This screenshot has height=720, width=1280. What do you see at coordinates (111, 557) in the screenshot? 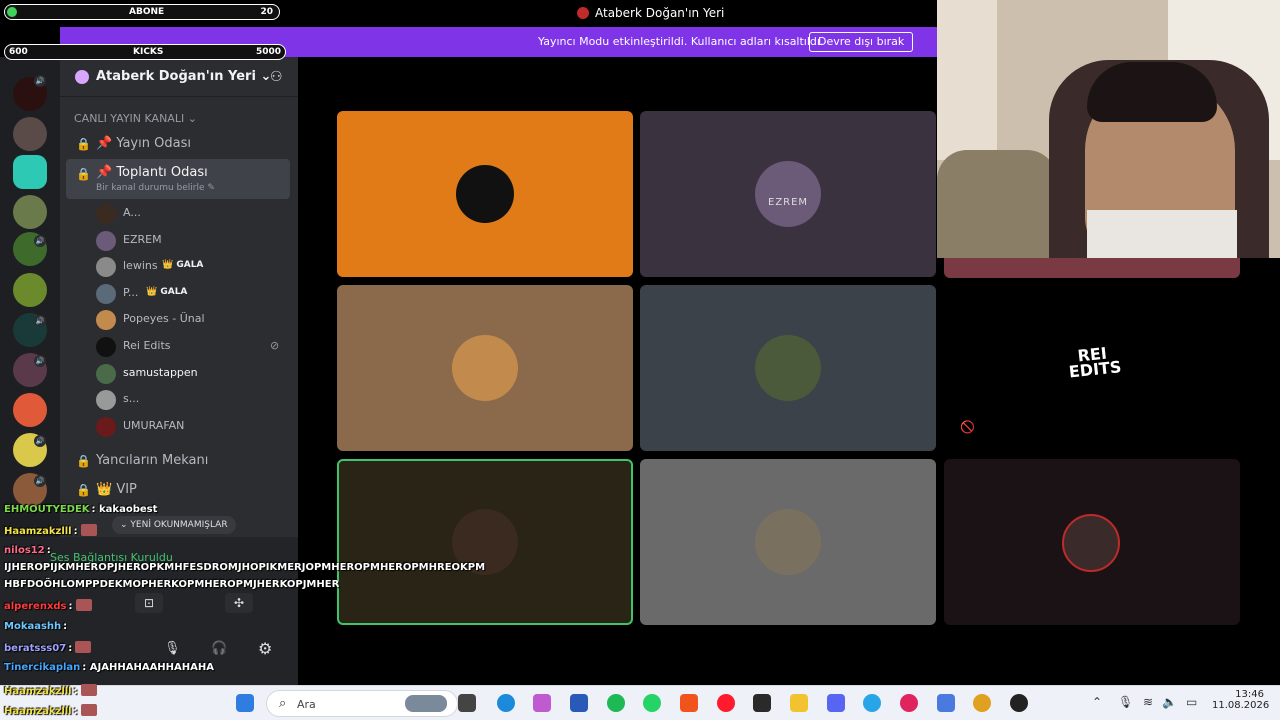
I see `voice-connected-status: Ses Bağlantısı Kuruldu` at bounding box center [111, 557].